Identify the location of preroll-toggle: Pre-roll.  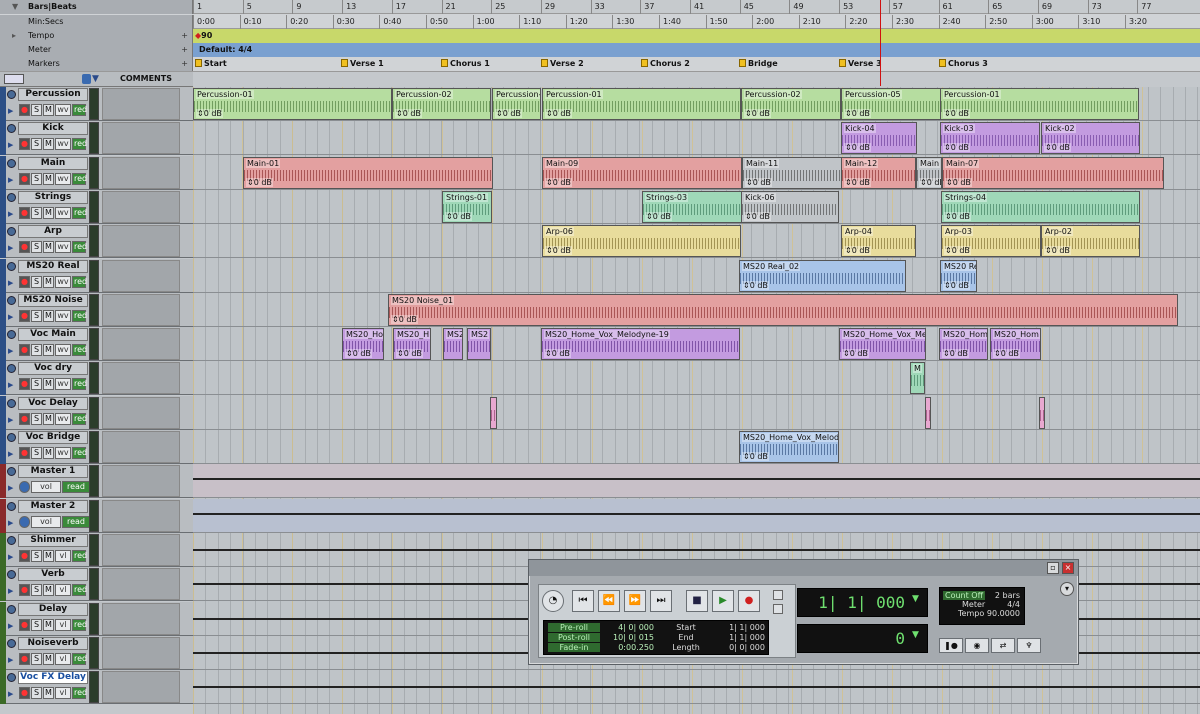
(574, 627).